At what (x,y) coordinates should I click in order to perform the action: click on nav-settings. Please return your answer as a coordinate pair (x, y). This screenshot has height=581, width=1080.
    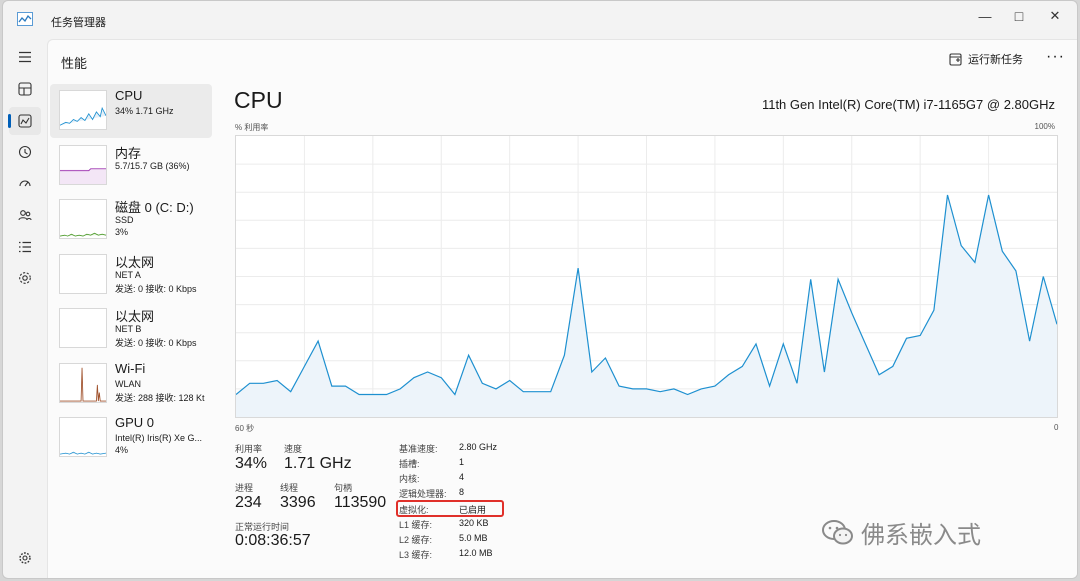
    Looking at the image, I should click on (25, 558).